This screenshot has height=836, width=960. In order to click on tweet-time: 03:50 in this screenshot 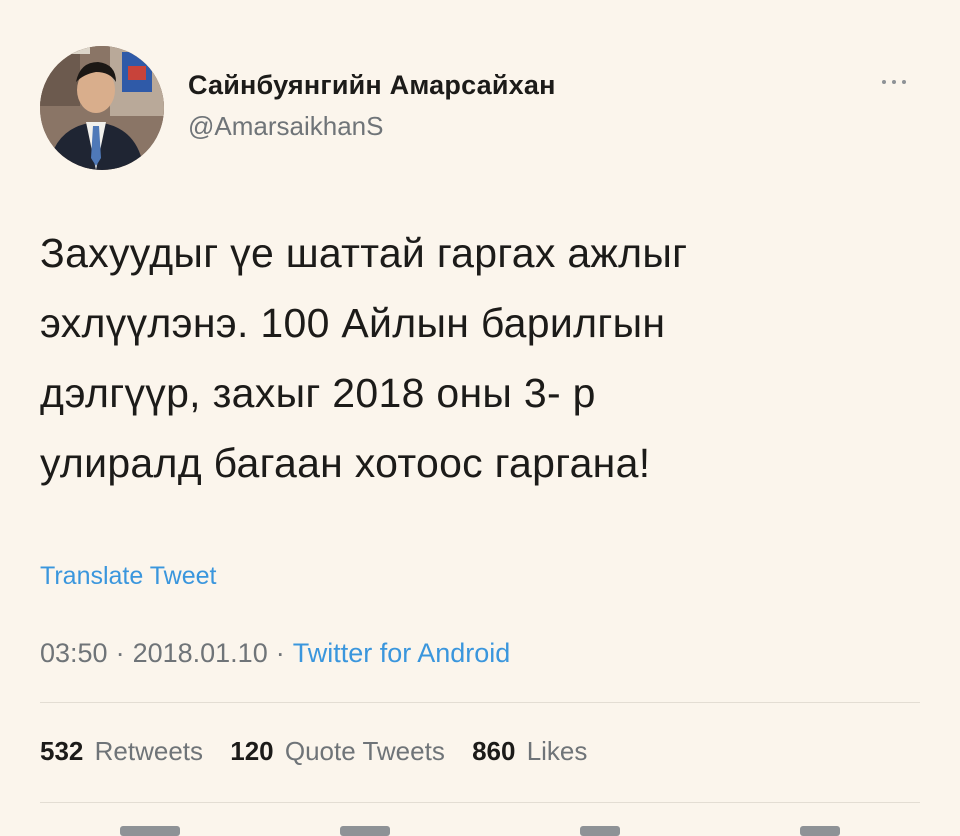, I will do `click(74, 653)`.